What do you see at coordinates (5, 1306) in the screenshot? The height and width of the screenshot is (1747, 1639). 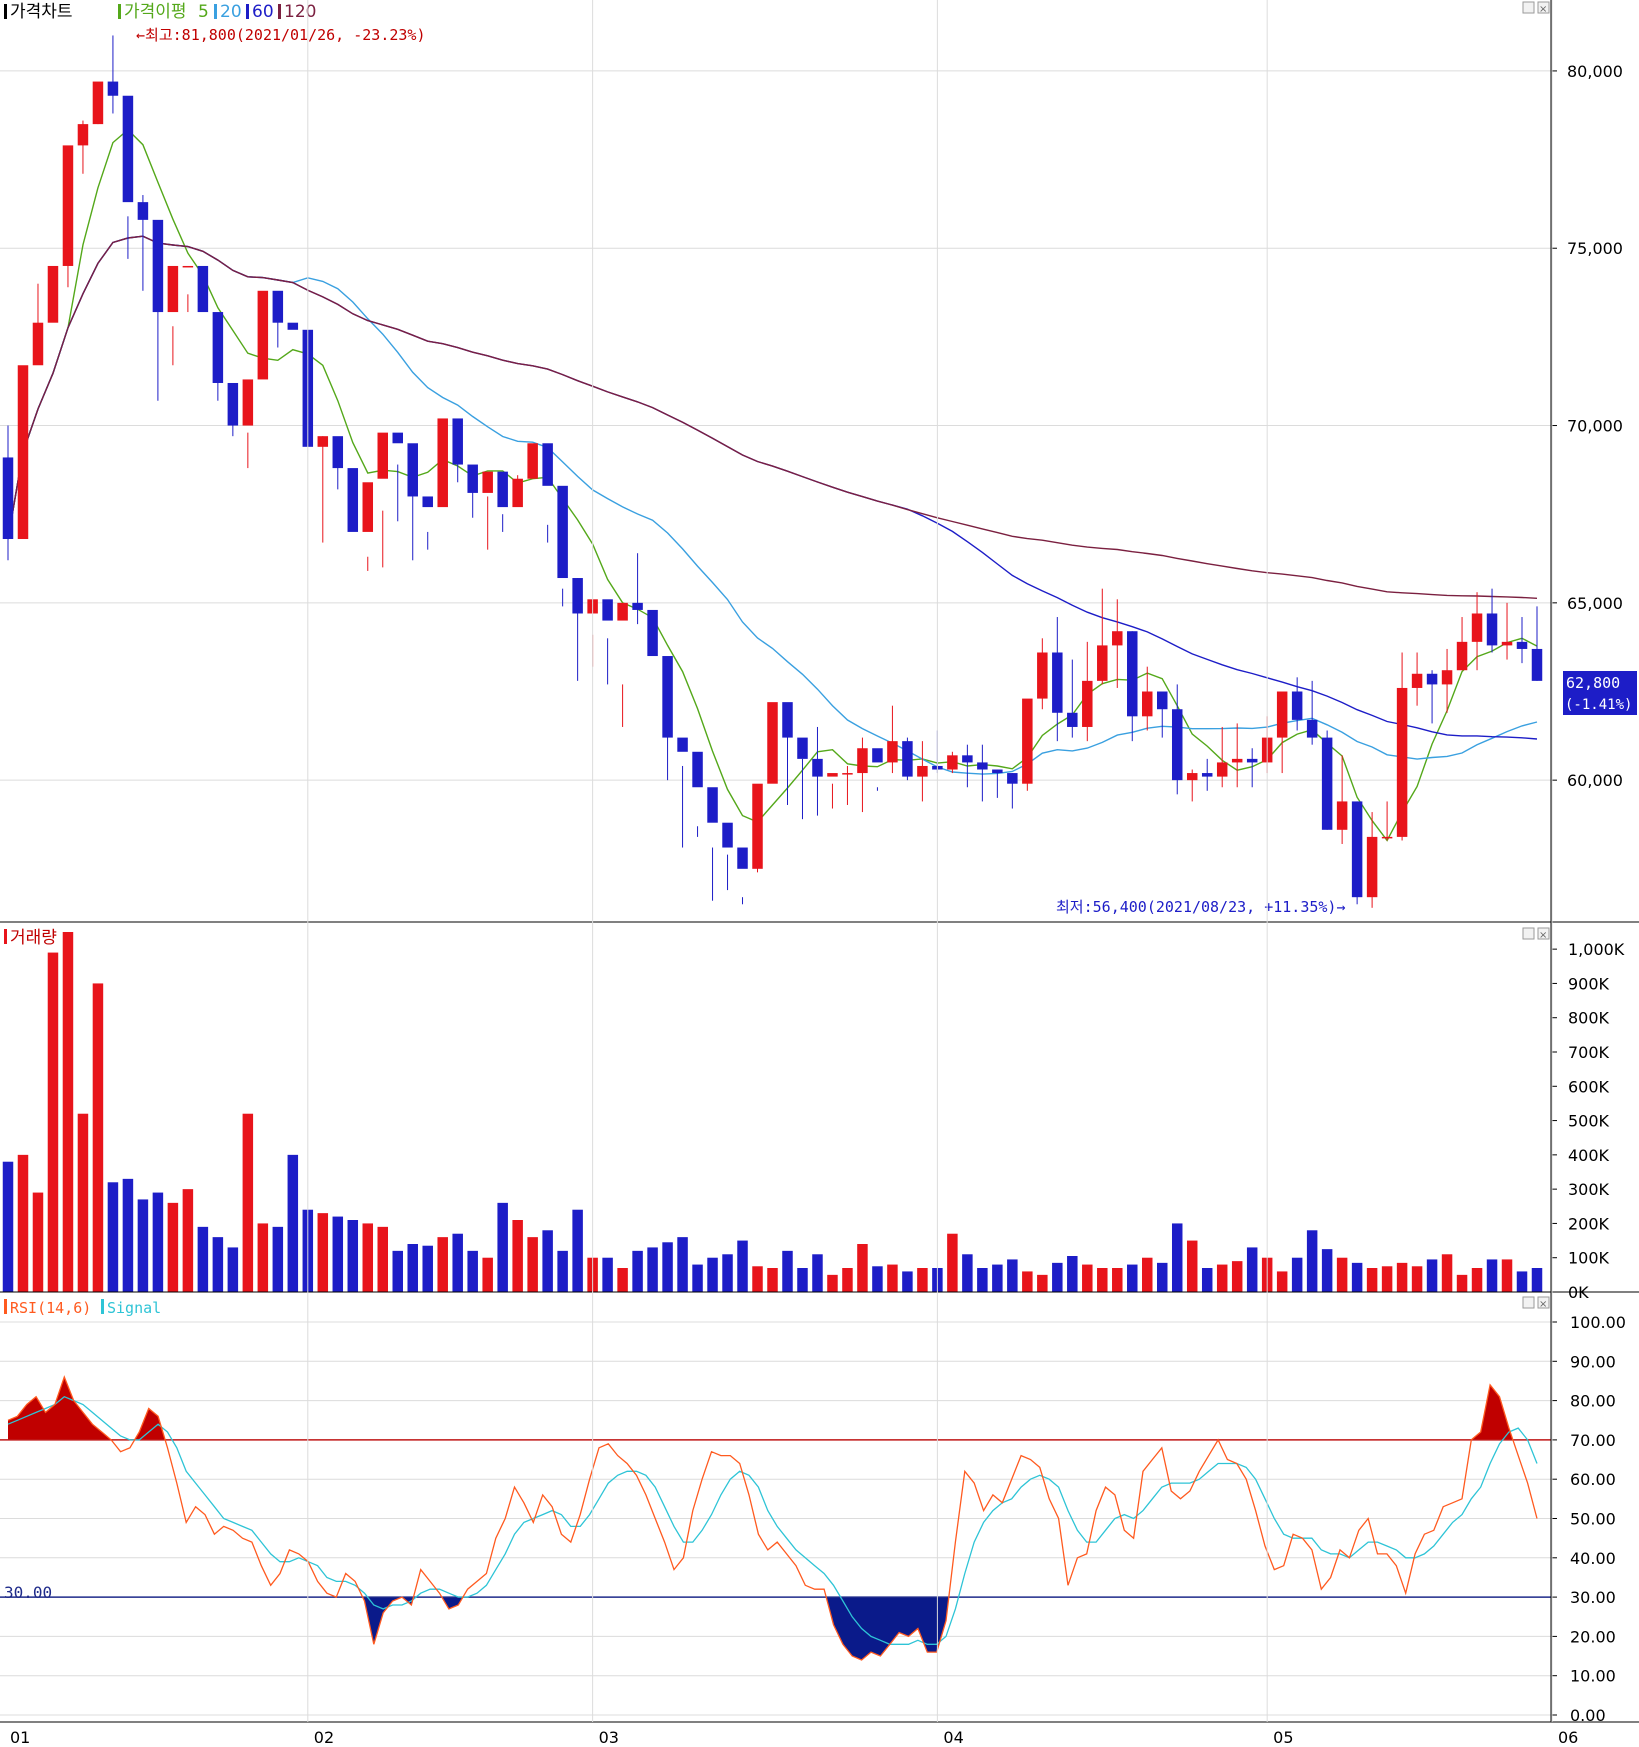 I see `rsi-legend-marker` at bounding box center [5, 1306].